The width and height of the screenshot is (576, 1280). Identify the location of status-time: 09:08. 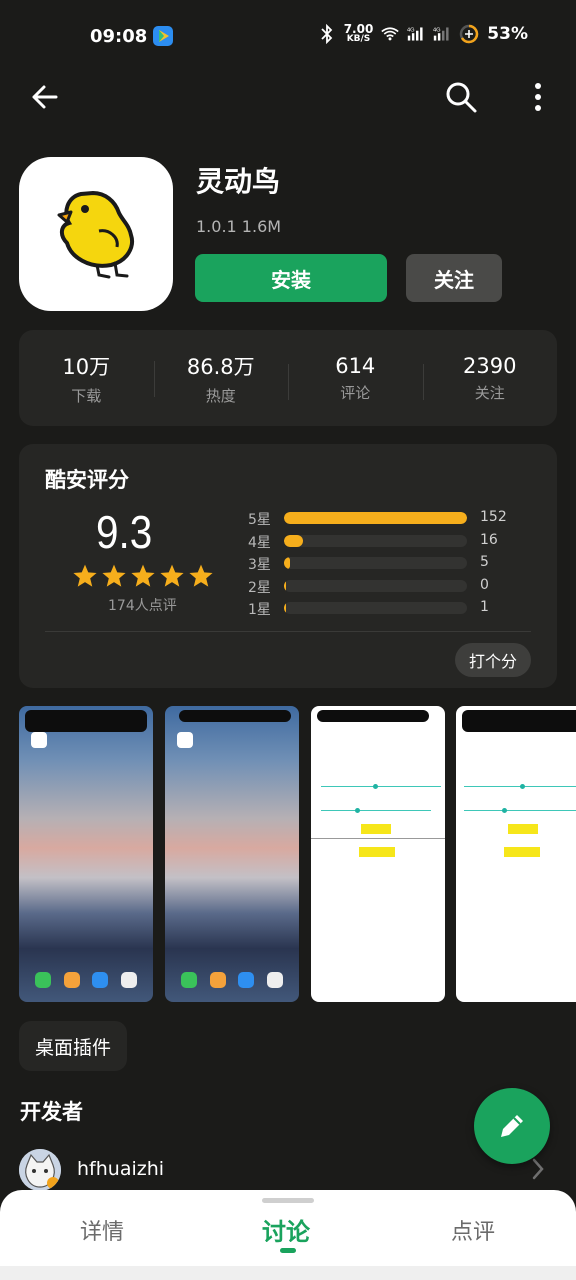
(119, 36).